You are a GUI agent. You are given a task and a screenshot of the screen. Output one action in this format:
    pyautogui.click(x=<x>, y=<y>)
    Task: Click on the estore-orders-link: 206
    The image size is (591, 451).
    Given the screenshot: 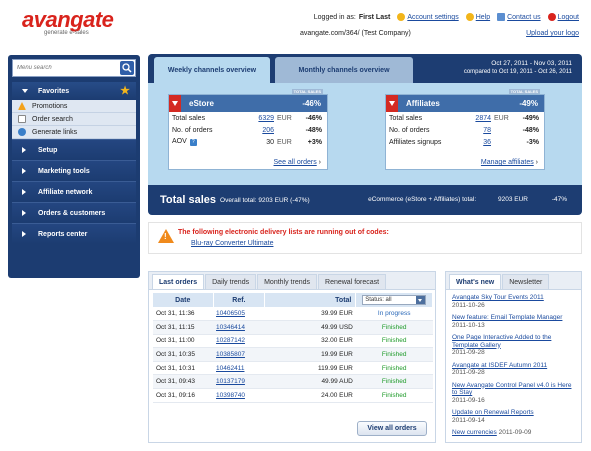 What is the action you would take?
    pyautogui.click(x=259, y=130)
    